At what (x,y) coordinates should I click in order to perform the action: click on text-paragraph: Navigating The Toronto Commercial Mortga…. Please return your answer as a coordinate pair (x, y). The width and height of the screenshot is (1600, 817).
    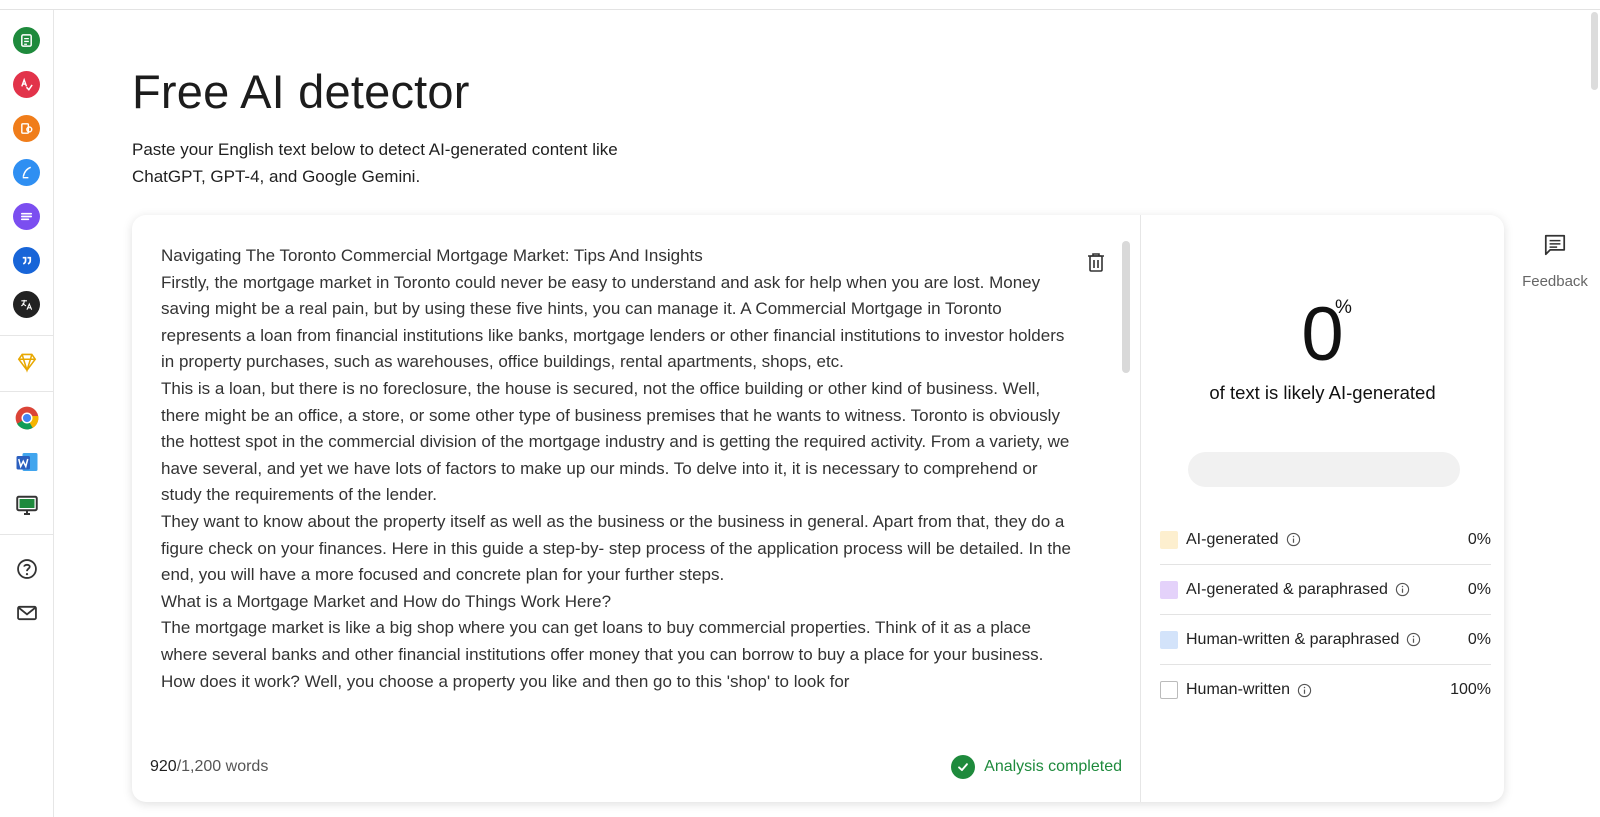
    Looking at the image, I should click on (432, 255).